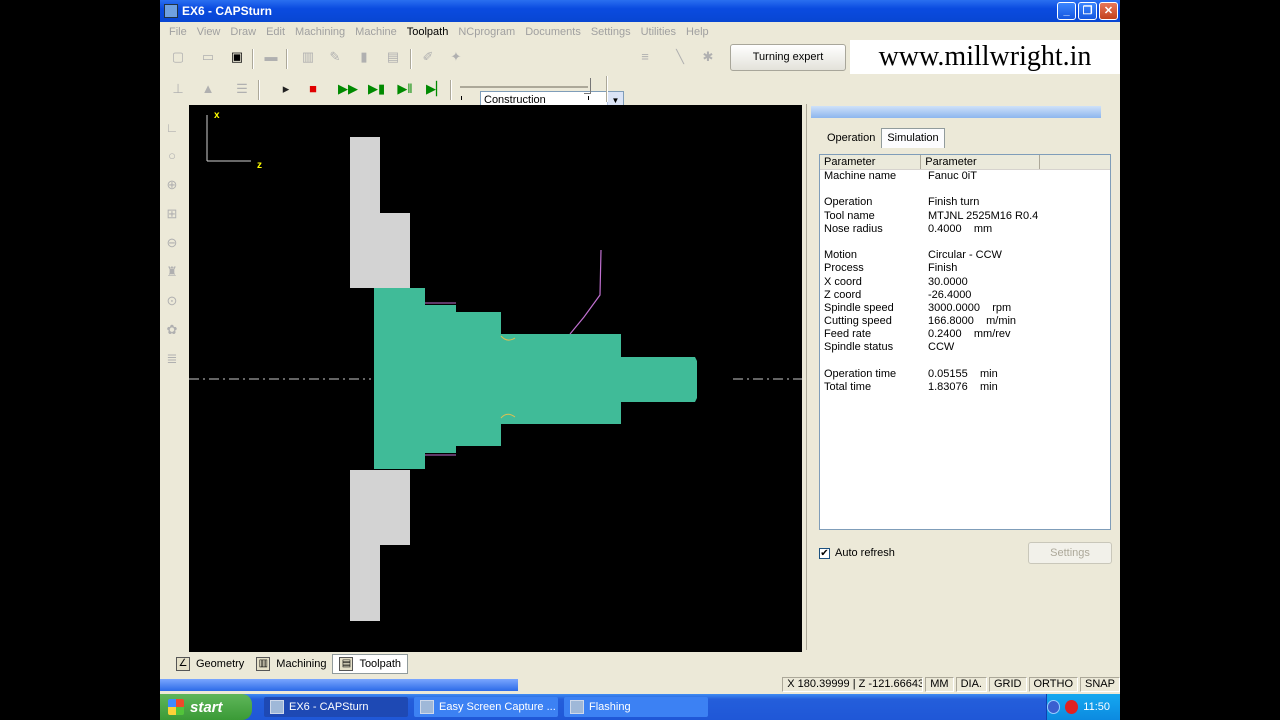 The image size is (1280, 720). I want to click on z-axis-label: z, so click(259, 165).